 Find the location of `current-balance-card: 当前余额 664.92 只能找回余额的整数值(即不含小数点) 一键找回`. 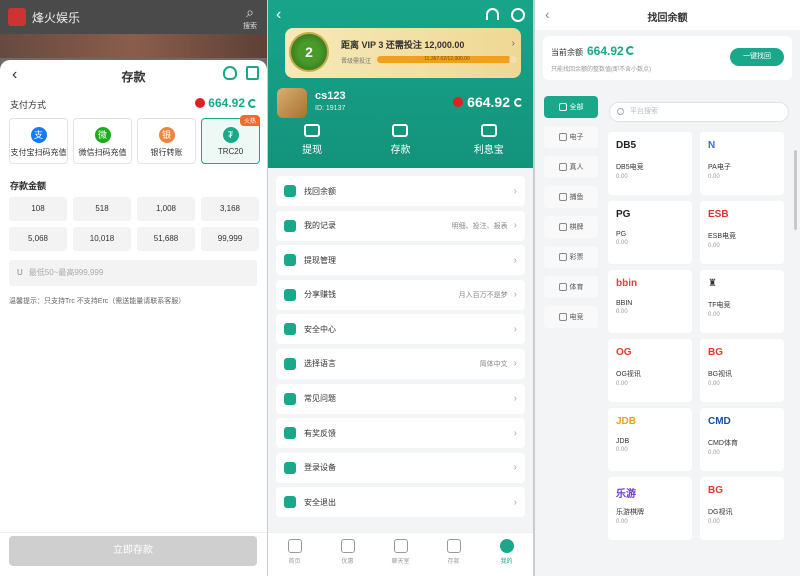

current-balance-card: 当前余额 664.92 只能找回余额的整数值(即不含小数点) 一键找回 is located at coordinates (667, 58).